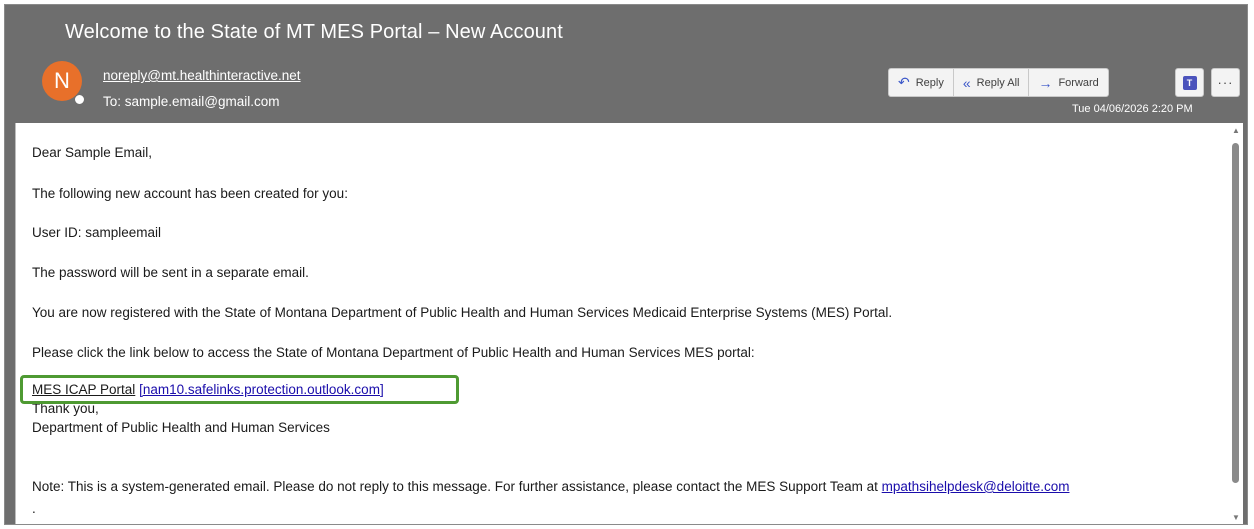 Image resolution: width=1254 pixels, height=529 pixels. What do you see at coordinates (191, 101) in the screenshot?
I see `recipient-line: To: sample.email@gmail.com` at bounding box center [191, 101].